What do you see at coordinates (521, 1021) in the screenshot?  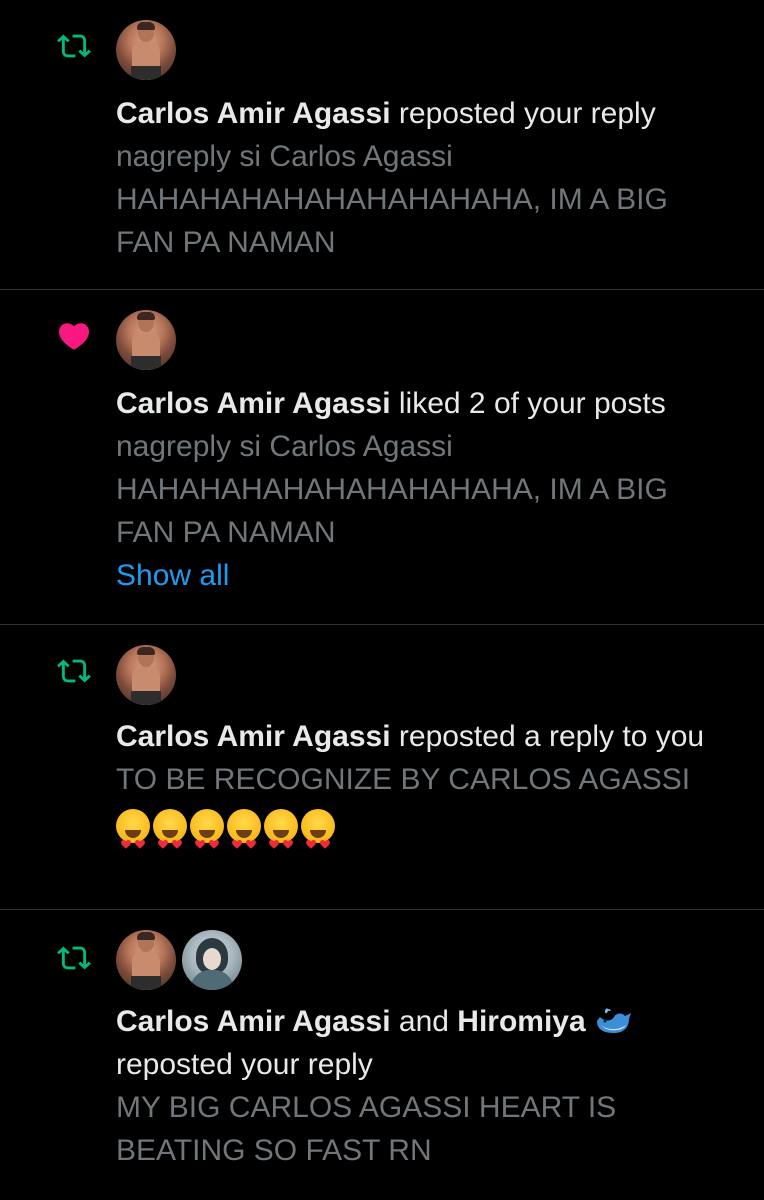 I see `user-name-2: Hiromiya` at bounding box center [521, 1021].